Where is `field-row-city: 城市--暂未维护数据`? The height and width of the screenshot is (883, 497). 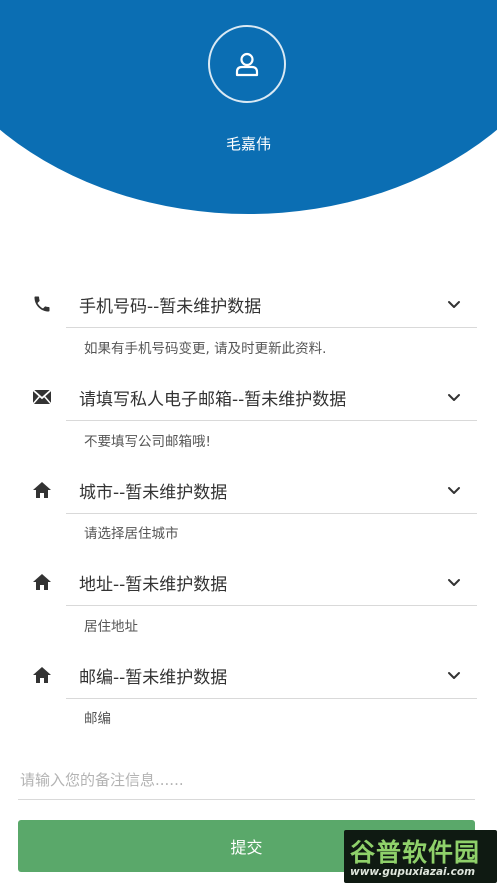 field-row-city: 城市--暂未维护数据 is located at coordinates (248, 490).